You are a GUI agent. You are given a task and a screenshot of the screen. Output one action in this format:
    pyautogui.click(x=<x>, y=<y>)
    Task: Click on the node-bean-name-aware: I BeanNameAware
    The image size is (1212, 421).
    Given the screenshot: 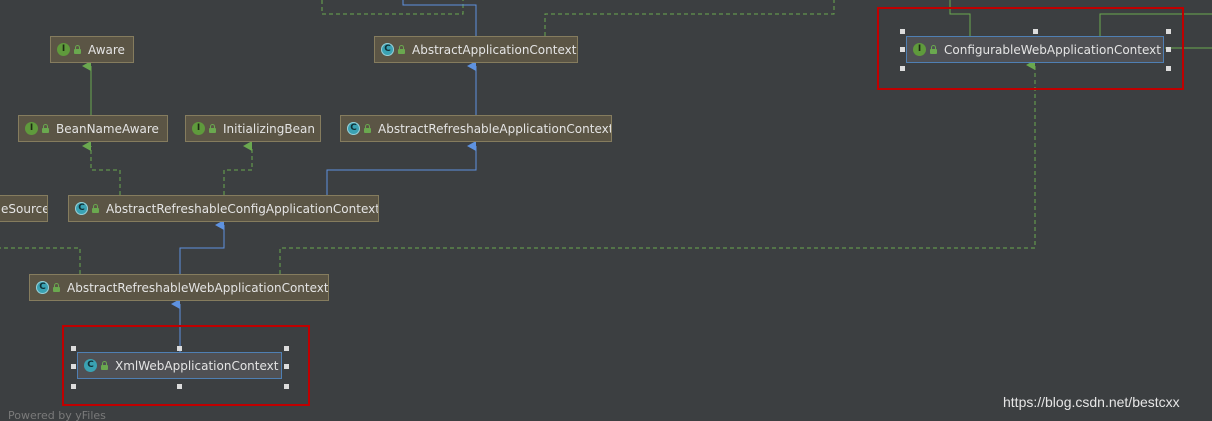 What is the action you would take?
    pyautogui.click(x=93, y=128)
    